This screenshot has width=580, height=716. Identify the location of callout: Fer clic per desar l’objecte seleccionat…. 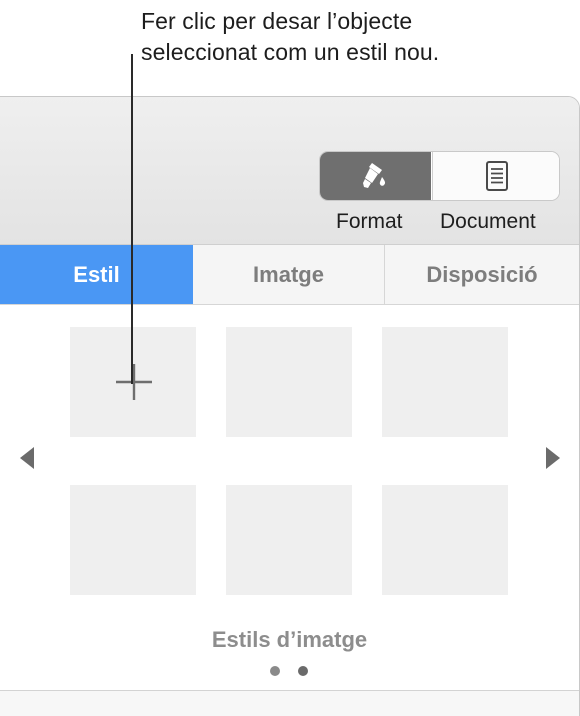
(351, 37).